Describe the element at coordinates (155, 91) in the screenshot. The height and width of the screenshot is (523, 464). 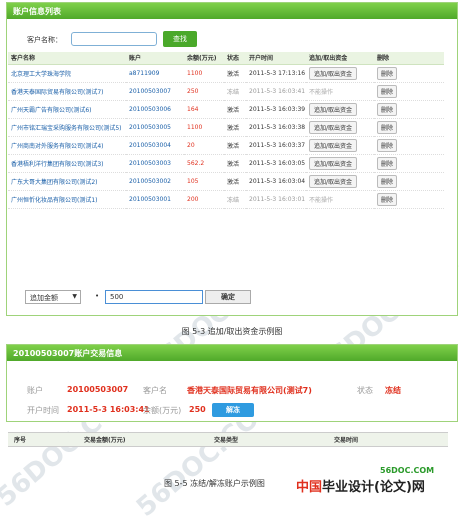
I see `account-number: 20100503007` at that location.